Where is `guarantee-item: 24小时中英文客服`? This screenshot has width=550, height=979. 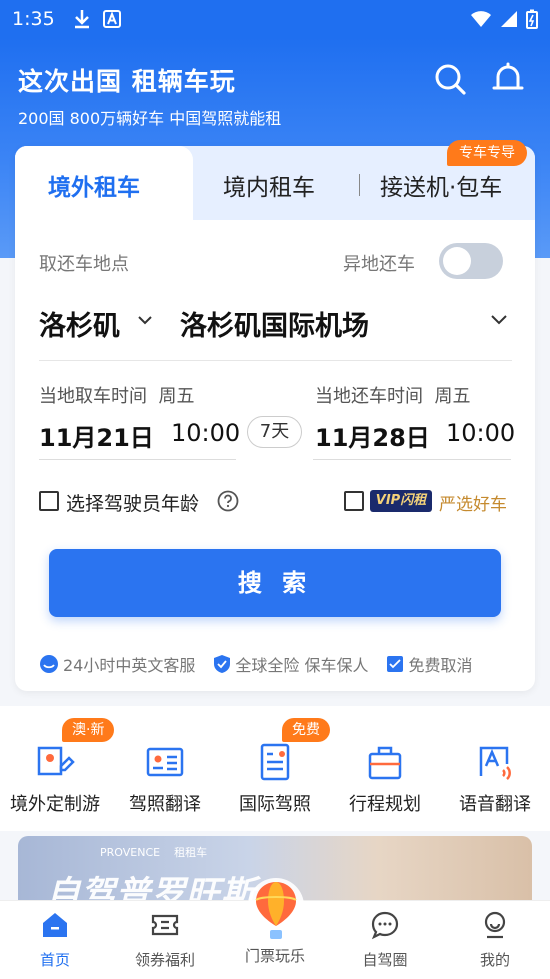
guarantee-item: 24小时中英文客服 is located at coordinates (117, 664).